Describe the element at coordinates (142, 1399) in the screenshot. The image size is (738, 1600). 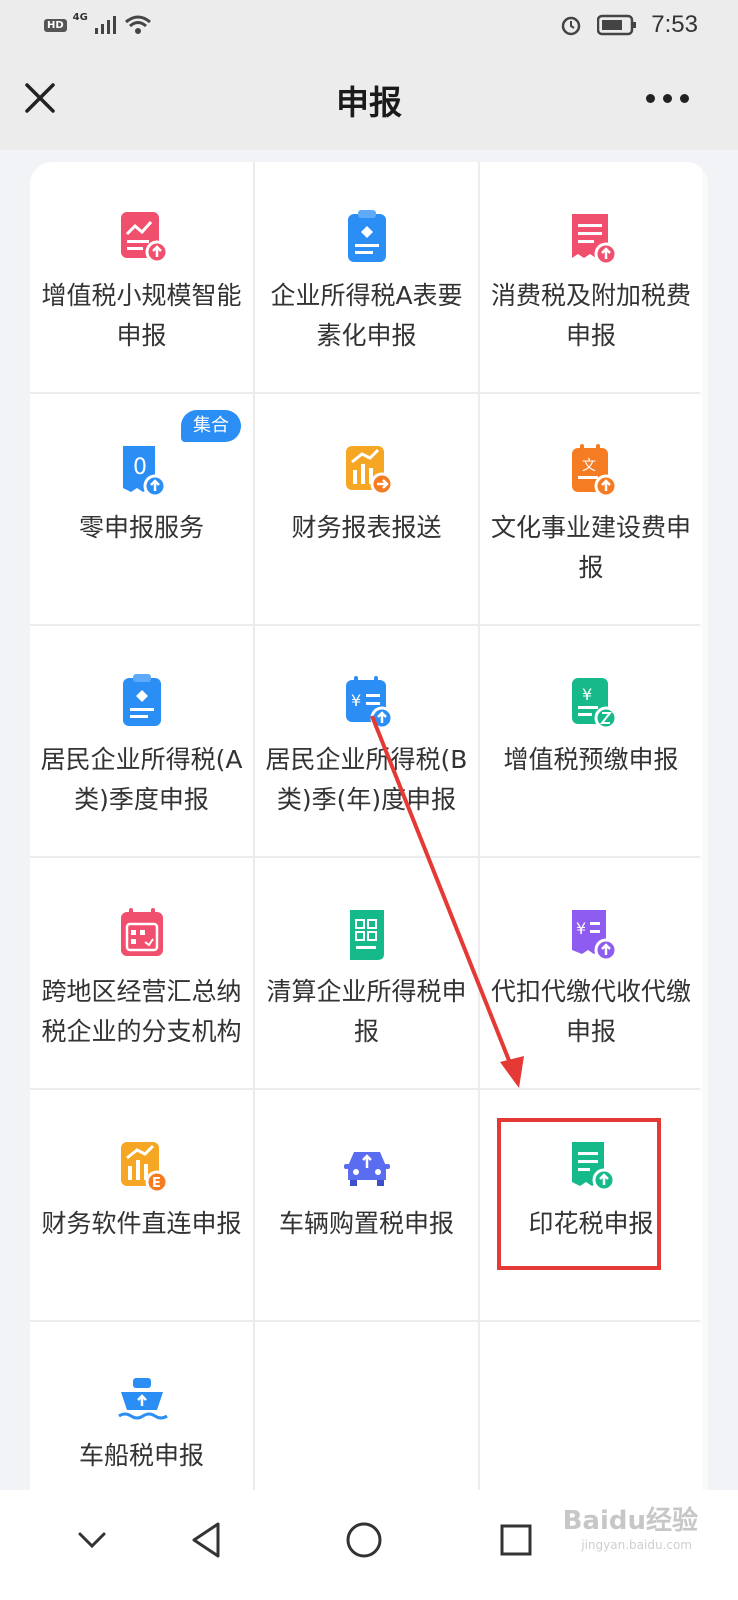
I see `ship-icon` at that location.